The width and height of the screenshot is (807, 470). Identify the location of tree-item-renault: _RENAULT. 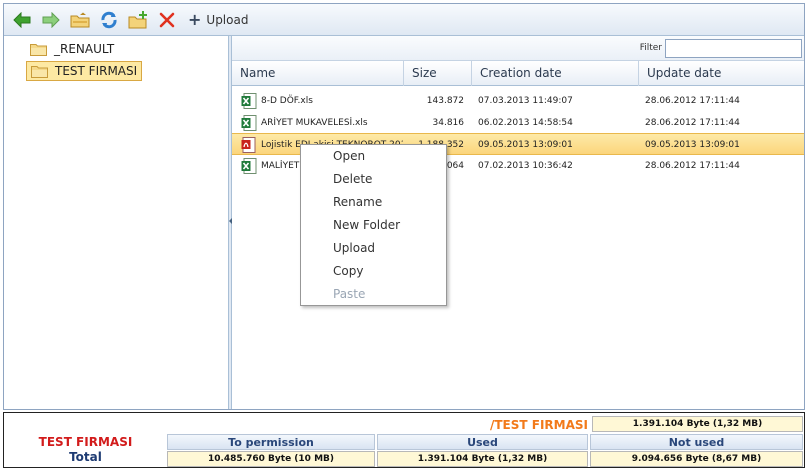
(72, 49).